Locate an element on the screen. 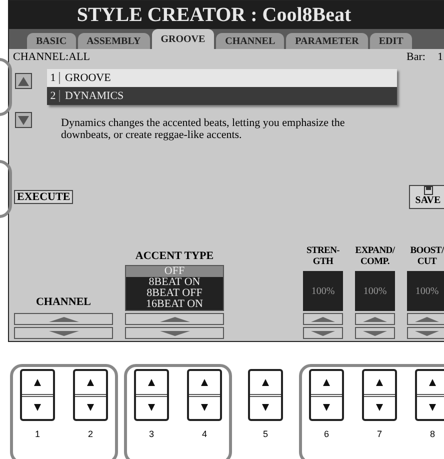 The image size is (444, 459). button-number: 1 is located at coordinates (37, 434).